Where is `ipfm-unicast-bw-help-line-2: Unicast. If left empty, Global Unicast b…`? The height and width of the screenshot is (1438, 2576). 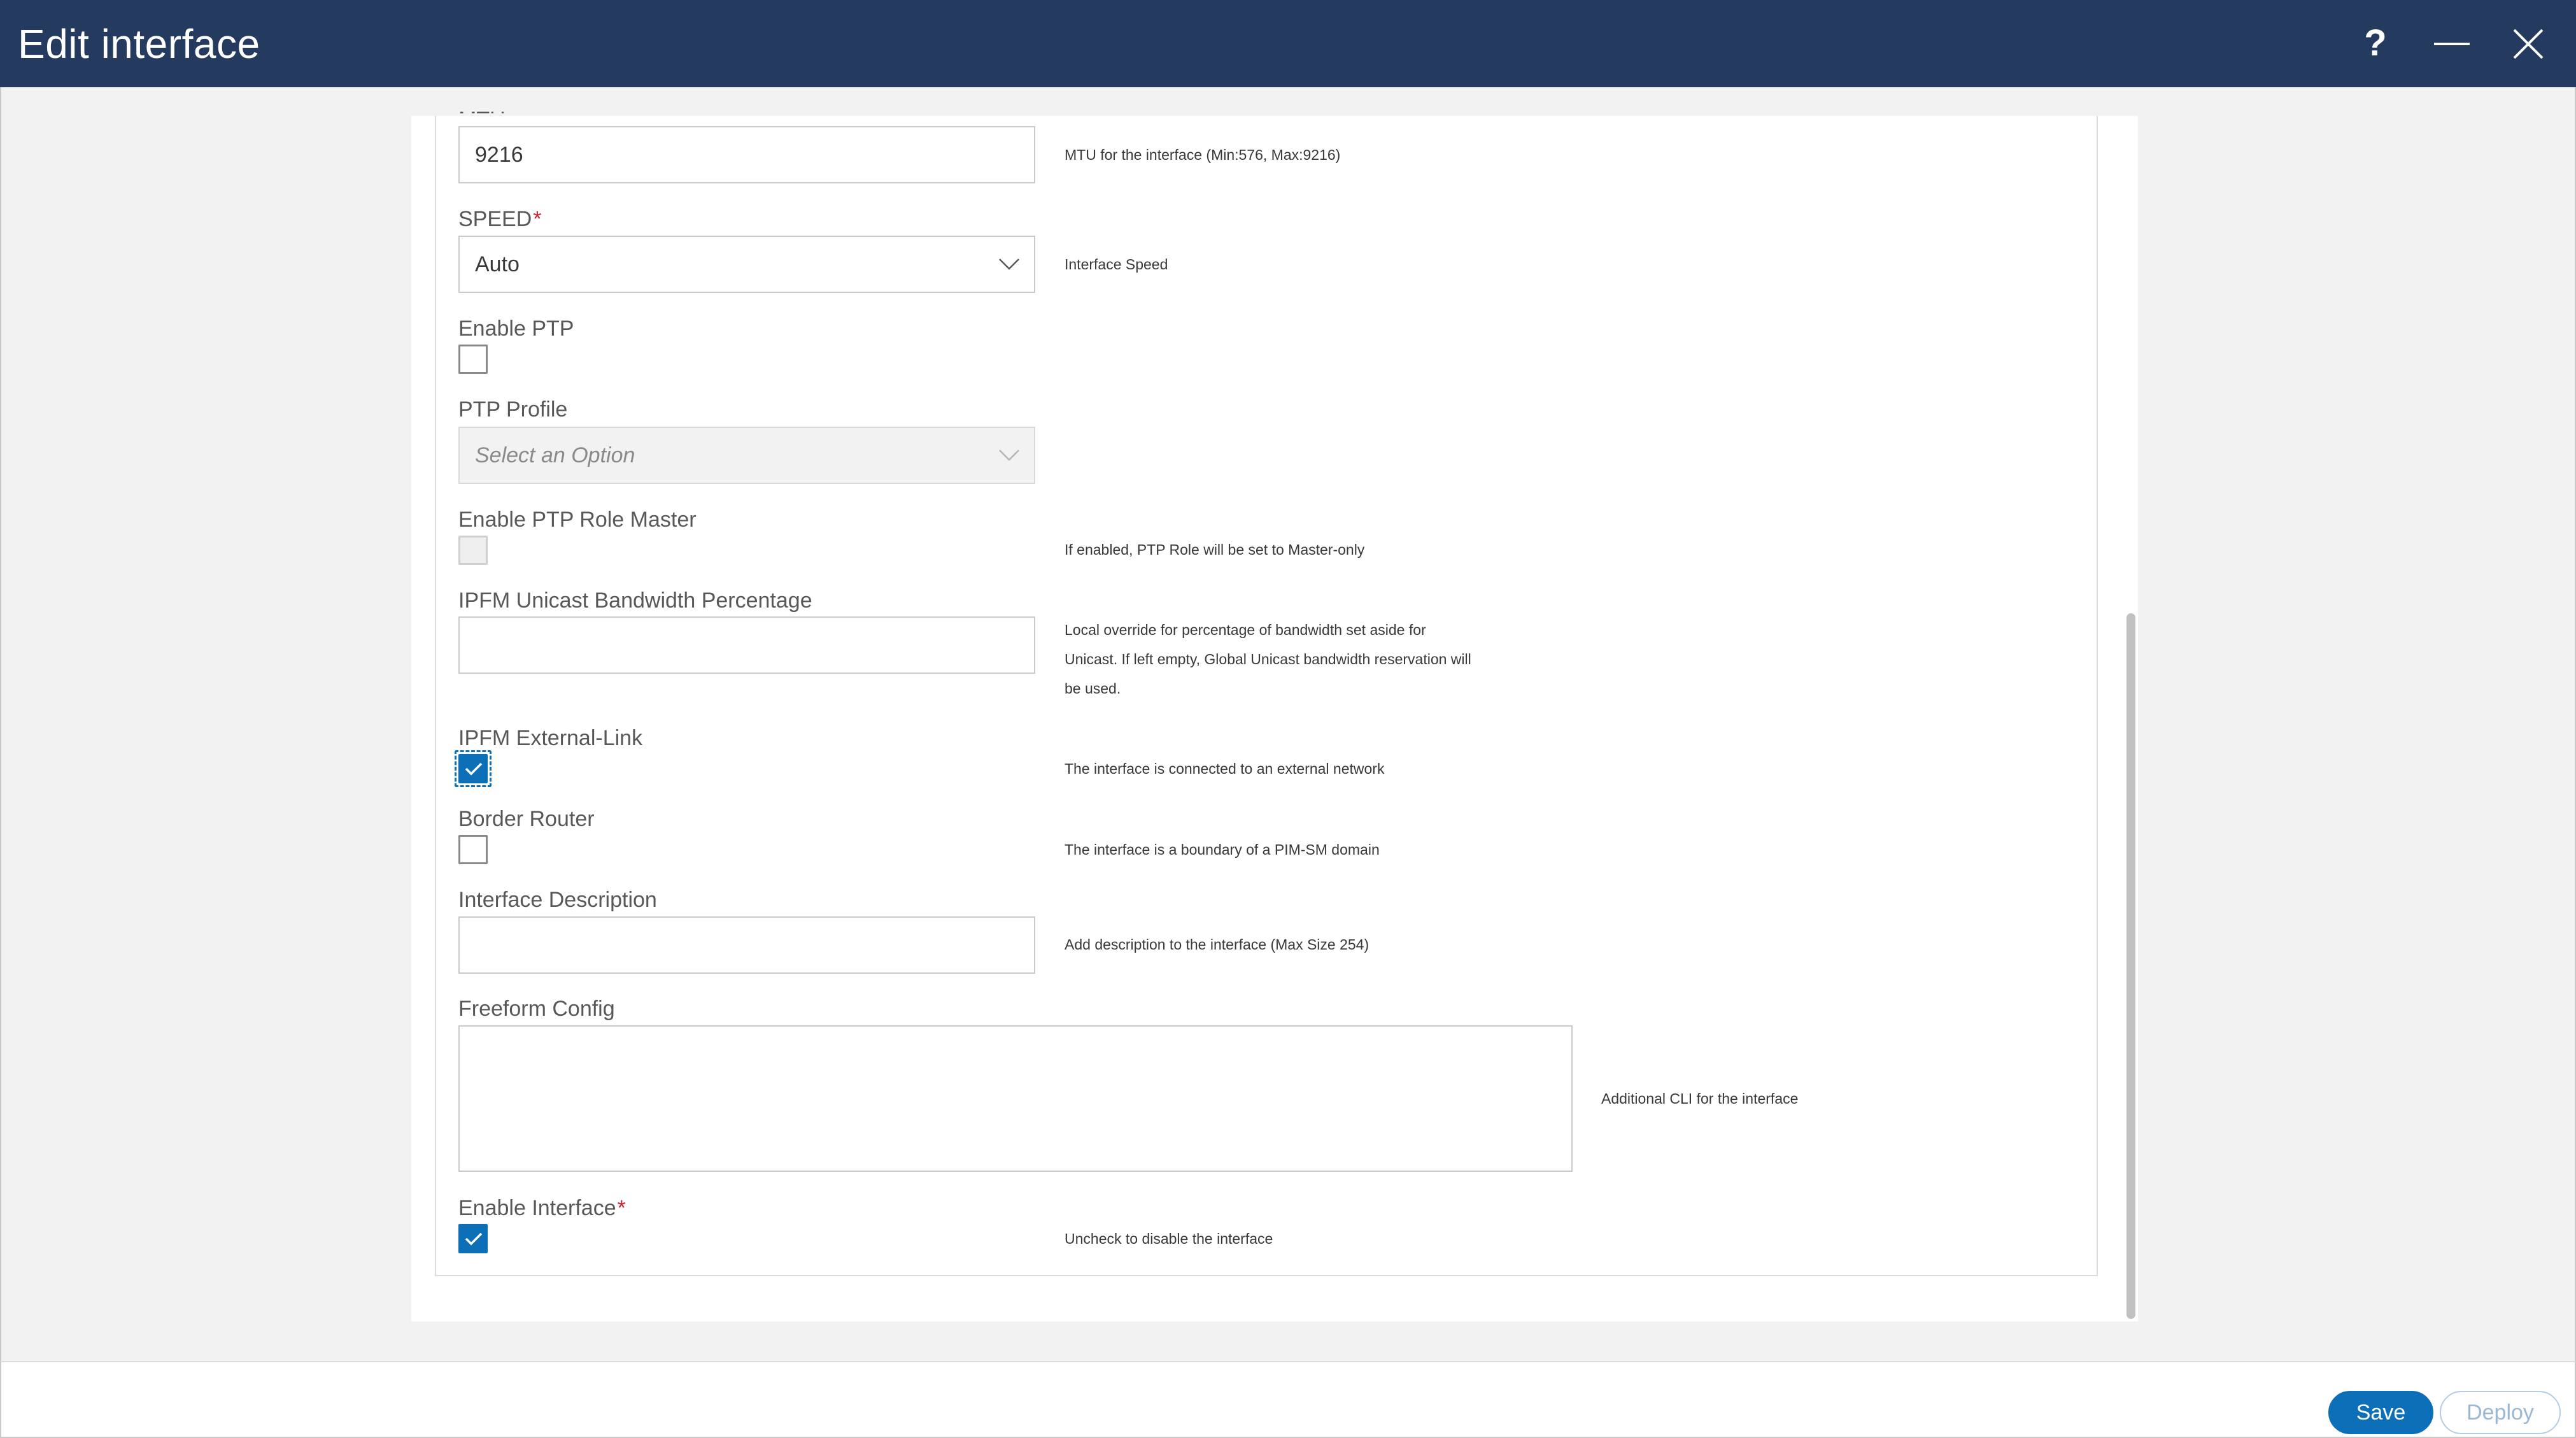 ipfm-unicast-bw-help-line-2: Unicast. If left empty, Global Unicast b… is located at coordinates (1268, 659).